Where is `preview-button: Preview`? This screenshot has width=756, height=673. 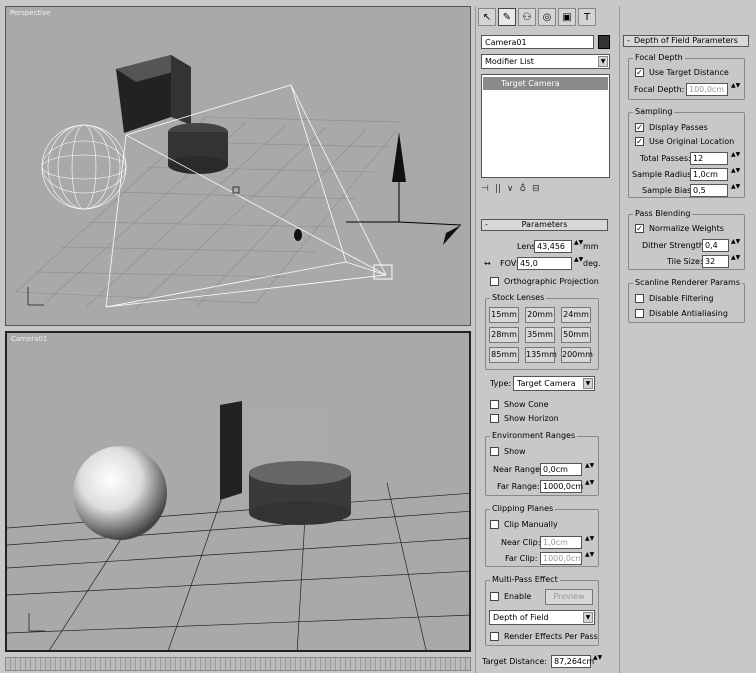
preview-button: Preview is located at coordinates (569, 597).